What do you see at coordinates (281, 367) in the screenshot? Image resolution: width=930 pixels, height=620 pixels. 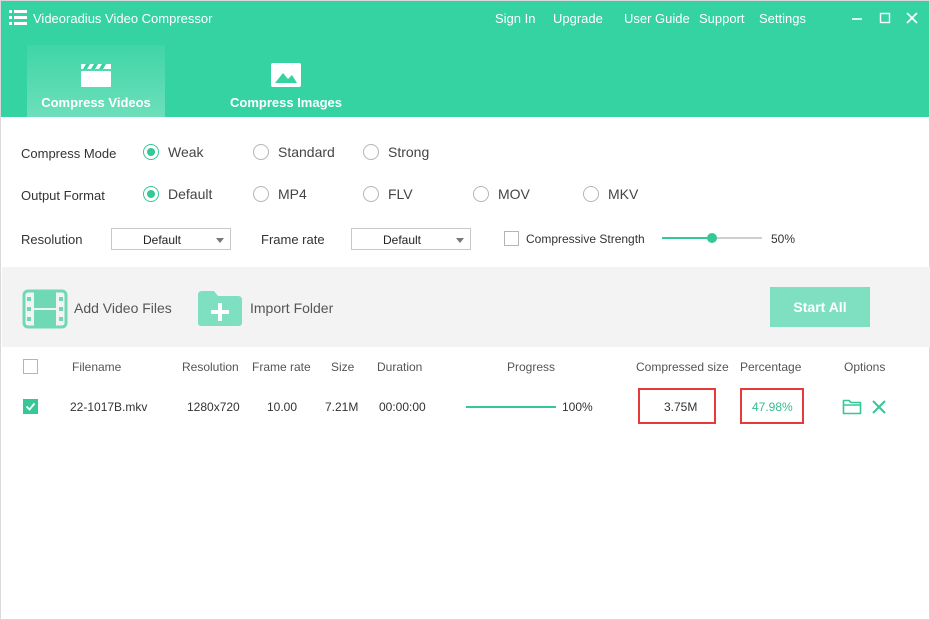 I see `column-header-frame-rate: Frame rate` at bounding box center [281, 367].